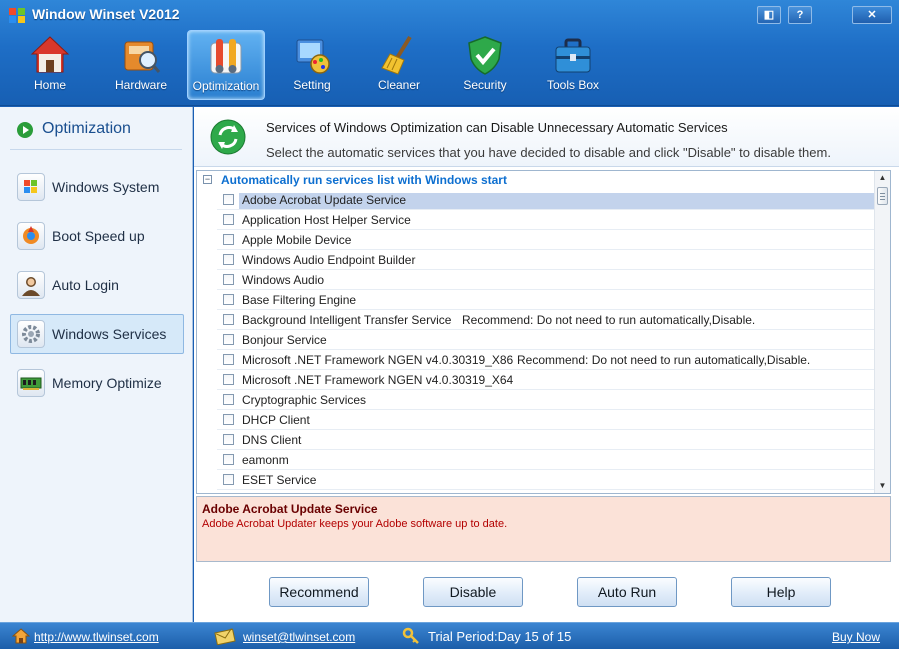 This screenshot has height=649, width=899. What do you see at coordinates (573, 55) in the screenshot?
I see `toolbox-icon` at bounding box center [573, 55].